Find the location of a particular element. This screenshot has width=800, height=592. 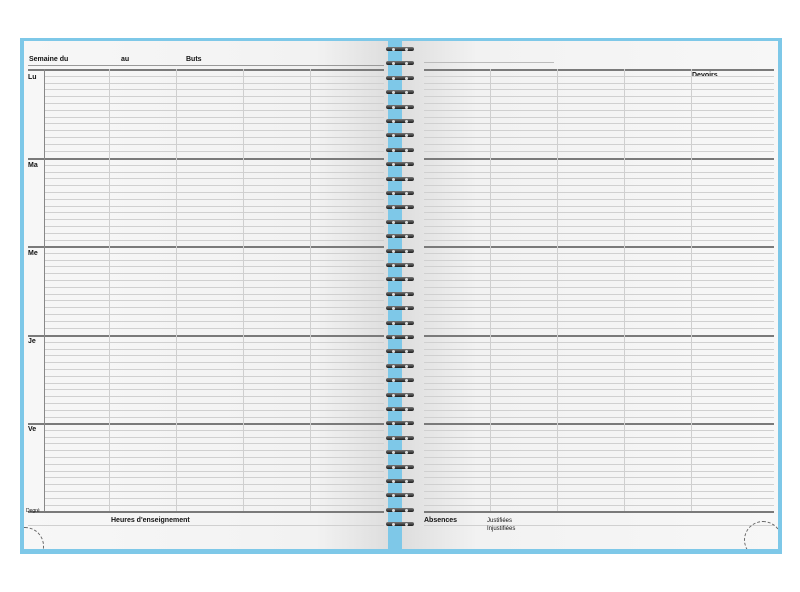

header-underline is located at coordinates (206, 65).